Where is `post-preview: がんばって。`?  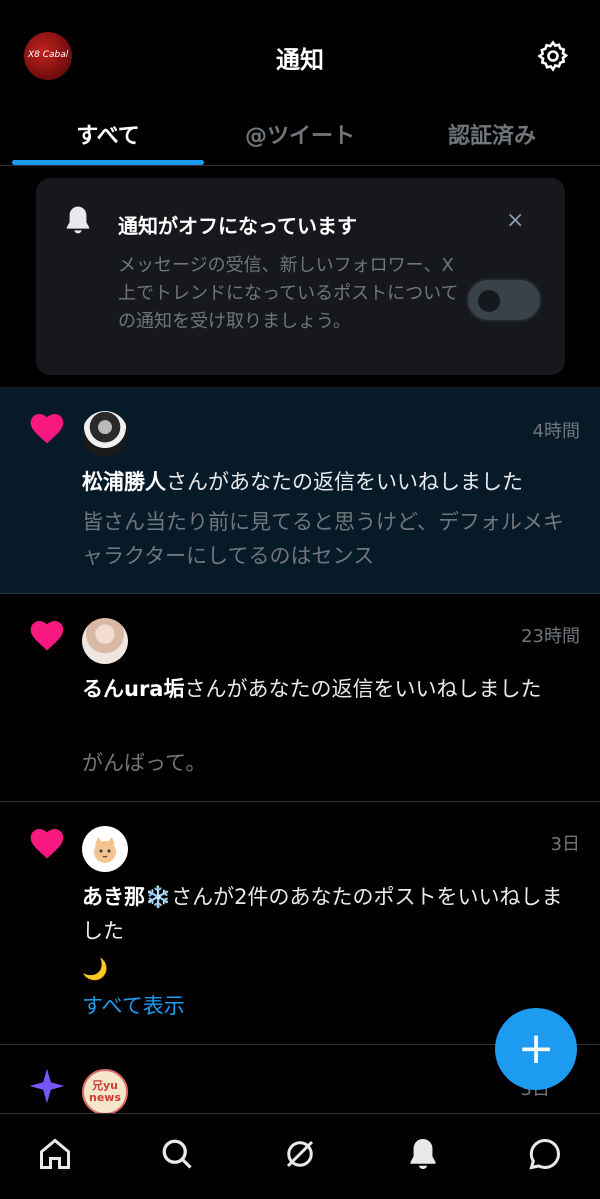 post-preview: がんばって。 is located at coordinates (144, 763).